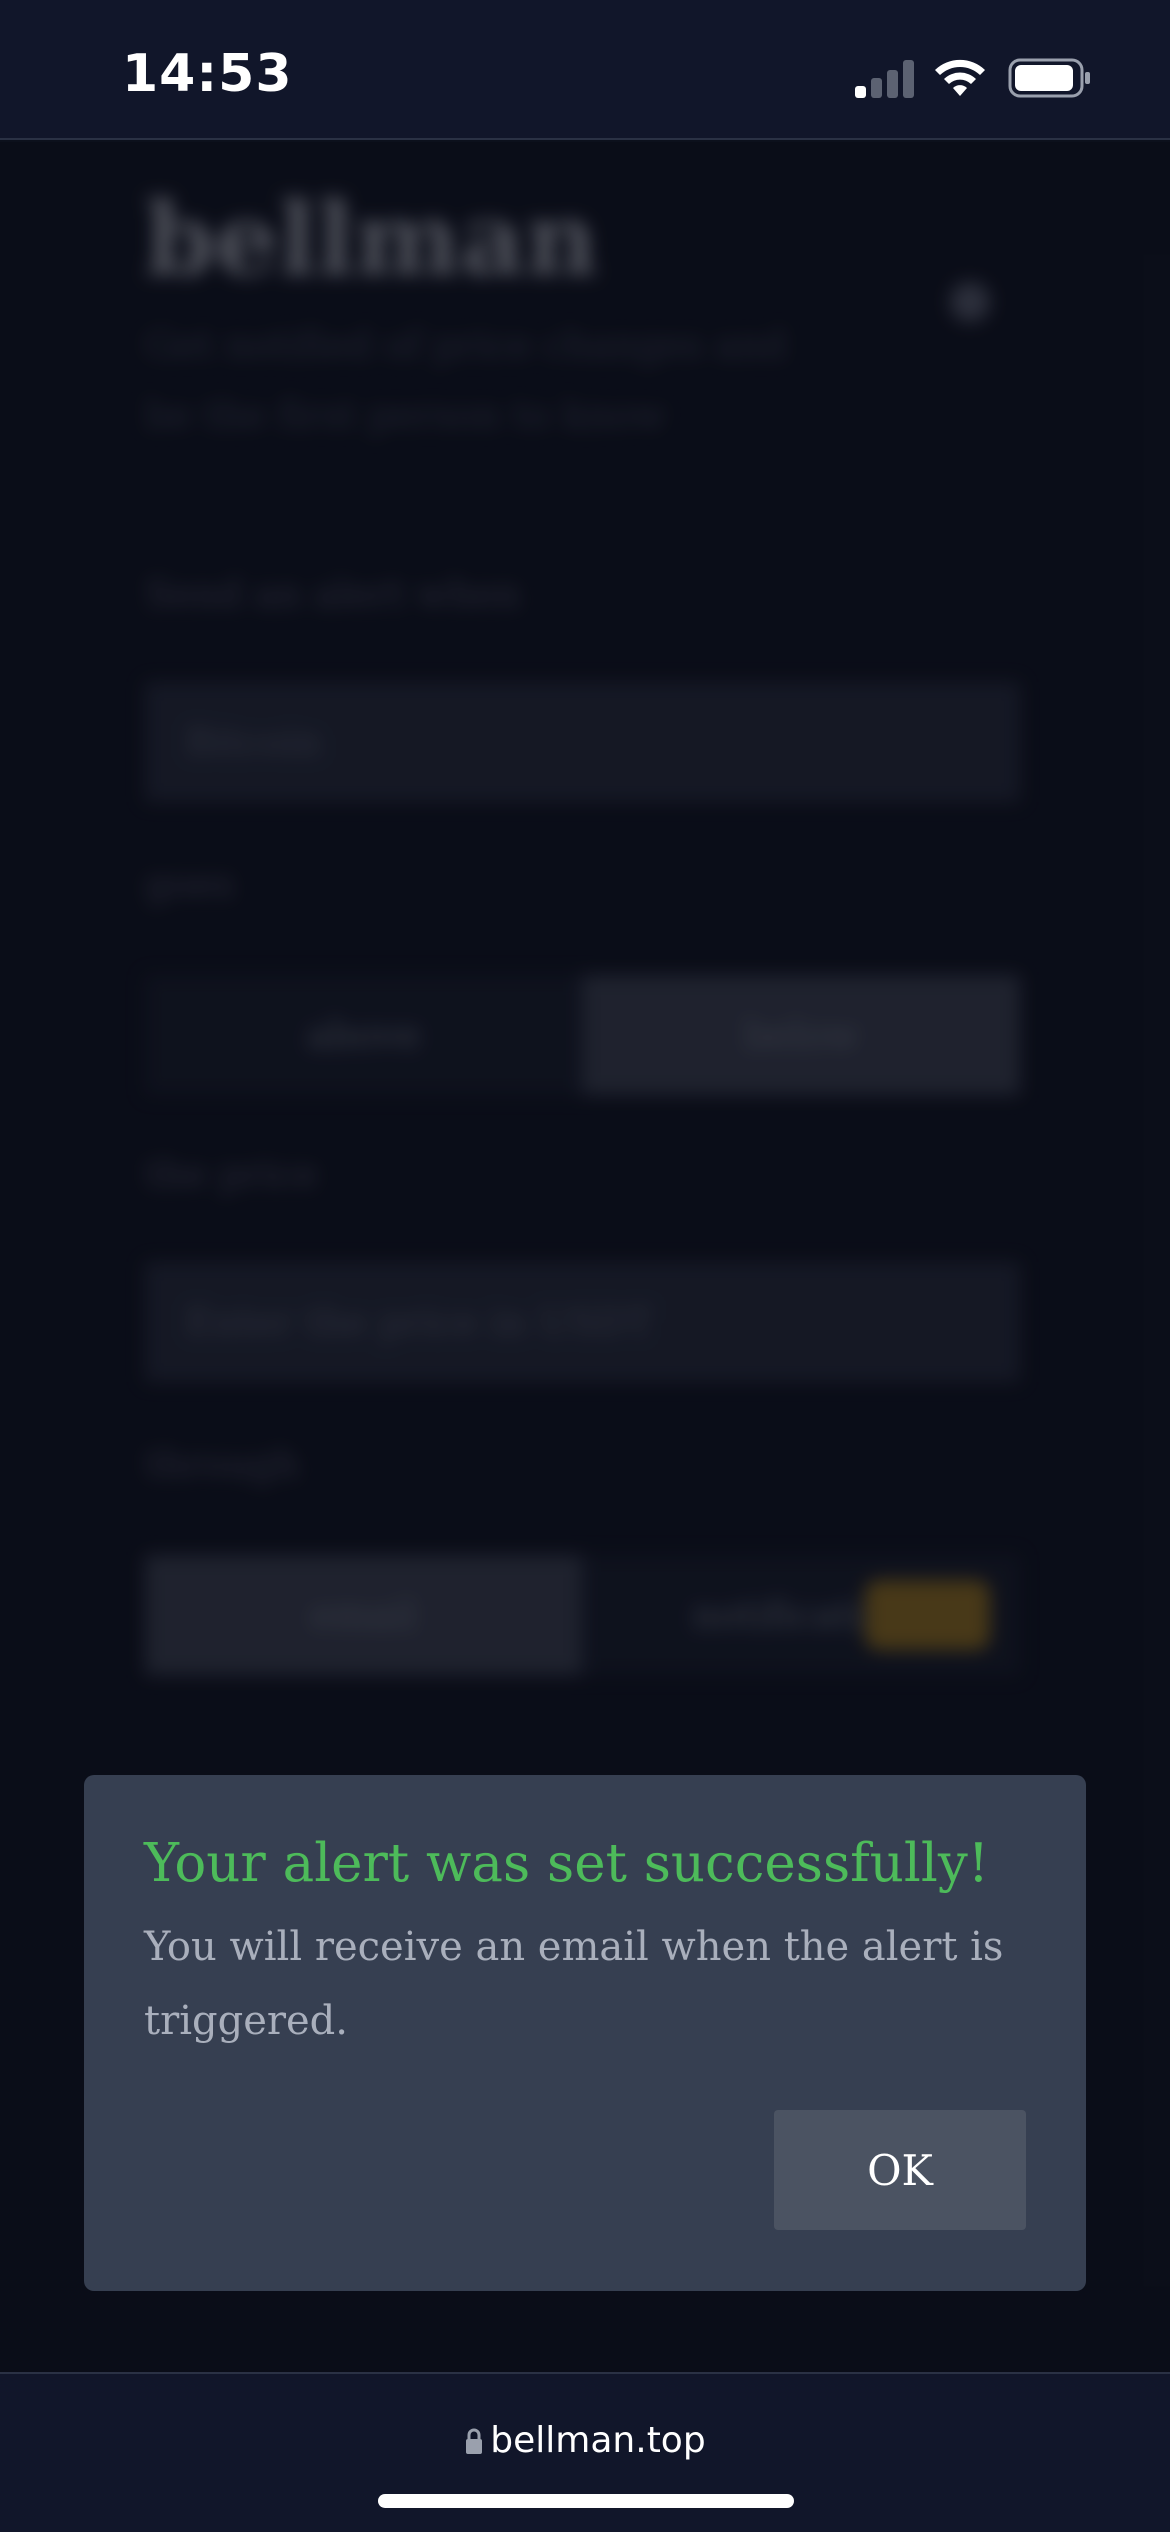 The height and width of the screenshot is (2532, 1170). Describe the element at coordinates (900, 2170) in the screenshot. I see `ok-button: OK` at that location.